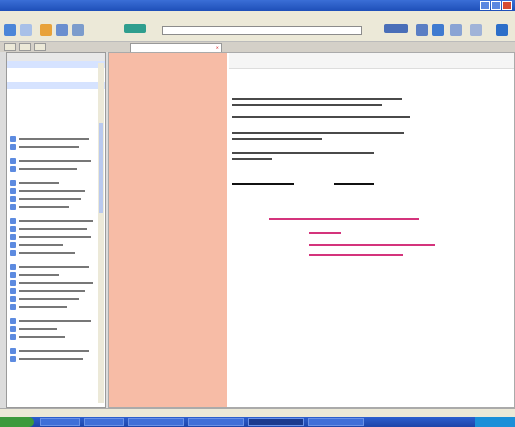 This screenshot has height=427, width=515. I want to click on close-icon: ×, so click(217, 47).